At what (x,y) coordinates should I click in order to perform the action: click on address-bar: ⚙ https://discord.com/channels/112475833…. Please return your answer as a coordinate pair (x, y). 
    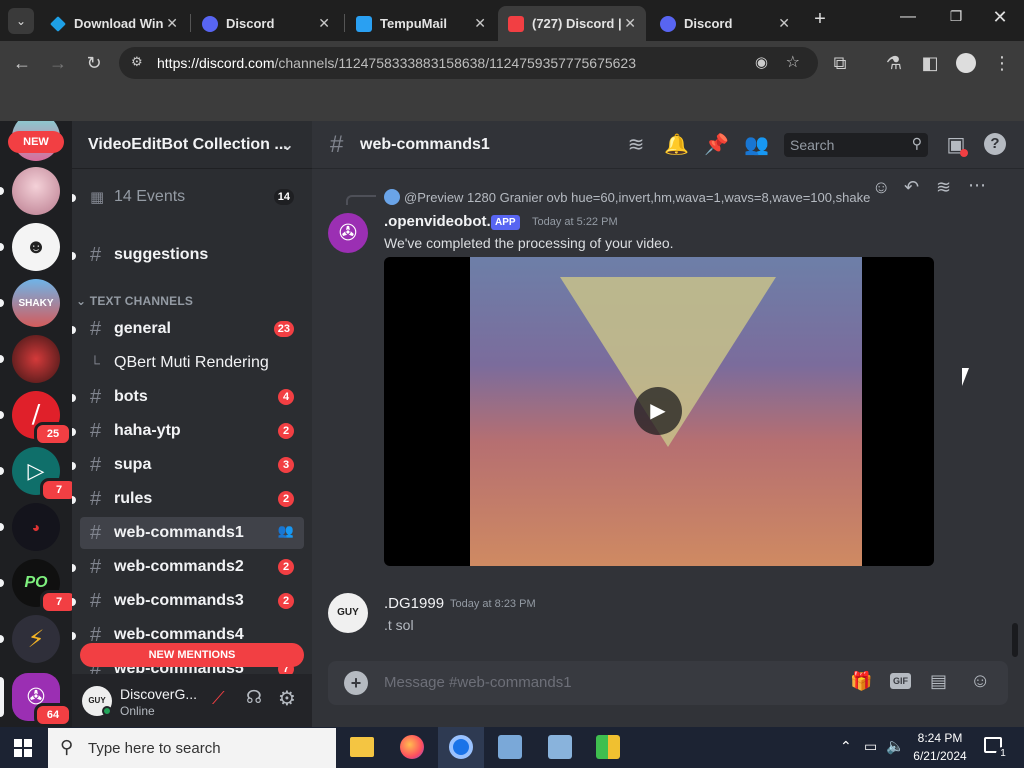
    Looking at the image, I should click on (468, 63).